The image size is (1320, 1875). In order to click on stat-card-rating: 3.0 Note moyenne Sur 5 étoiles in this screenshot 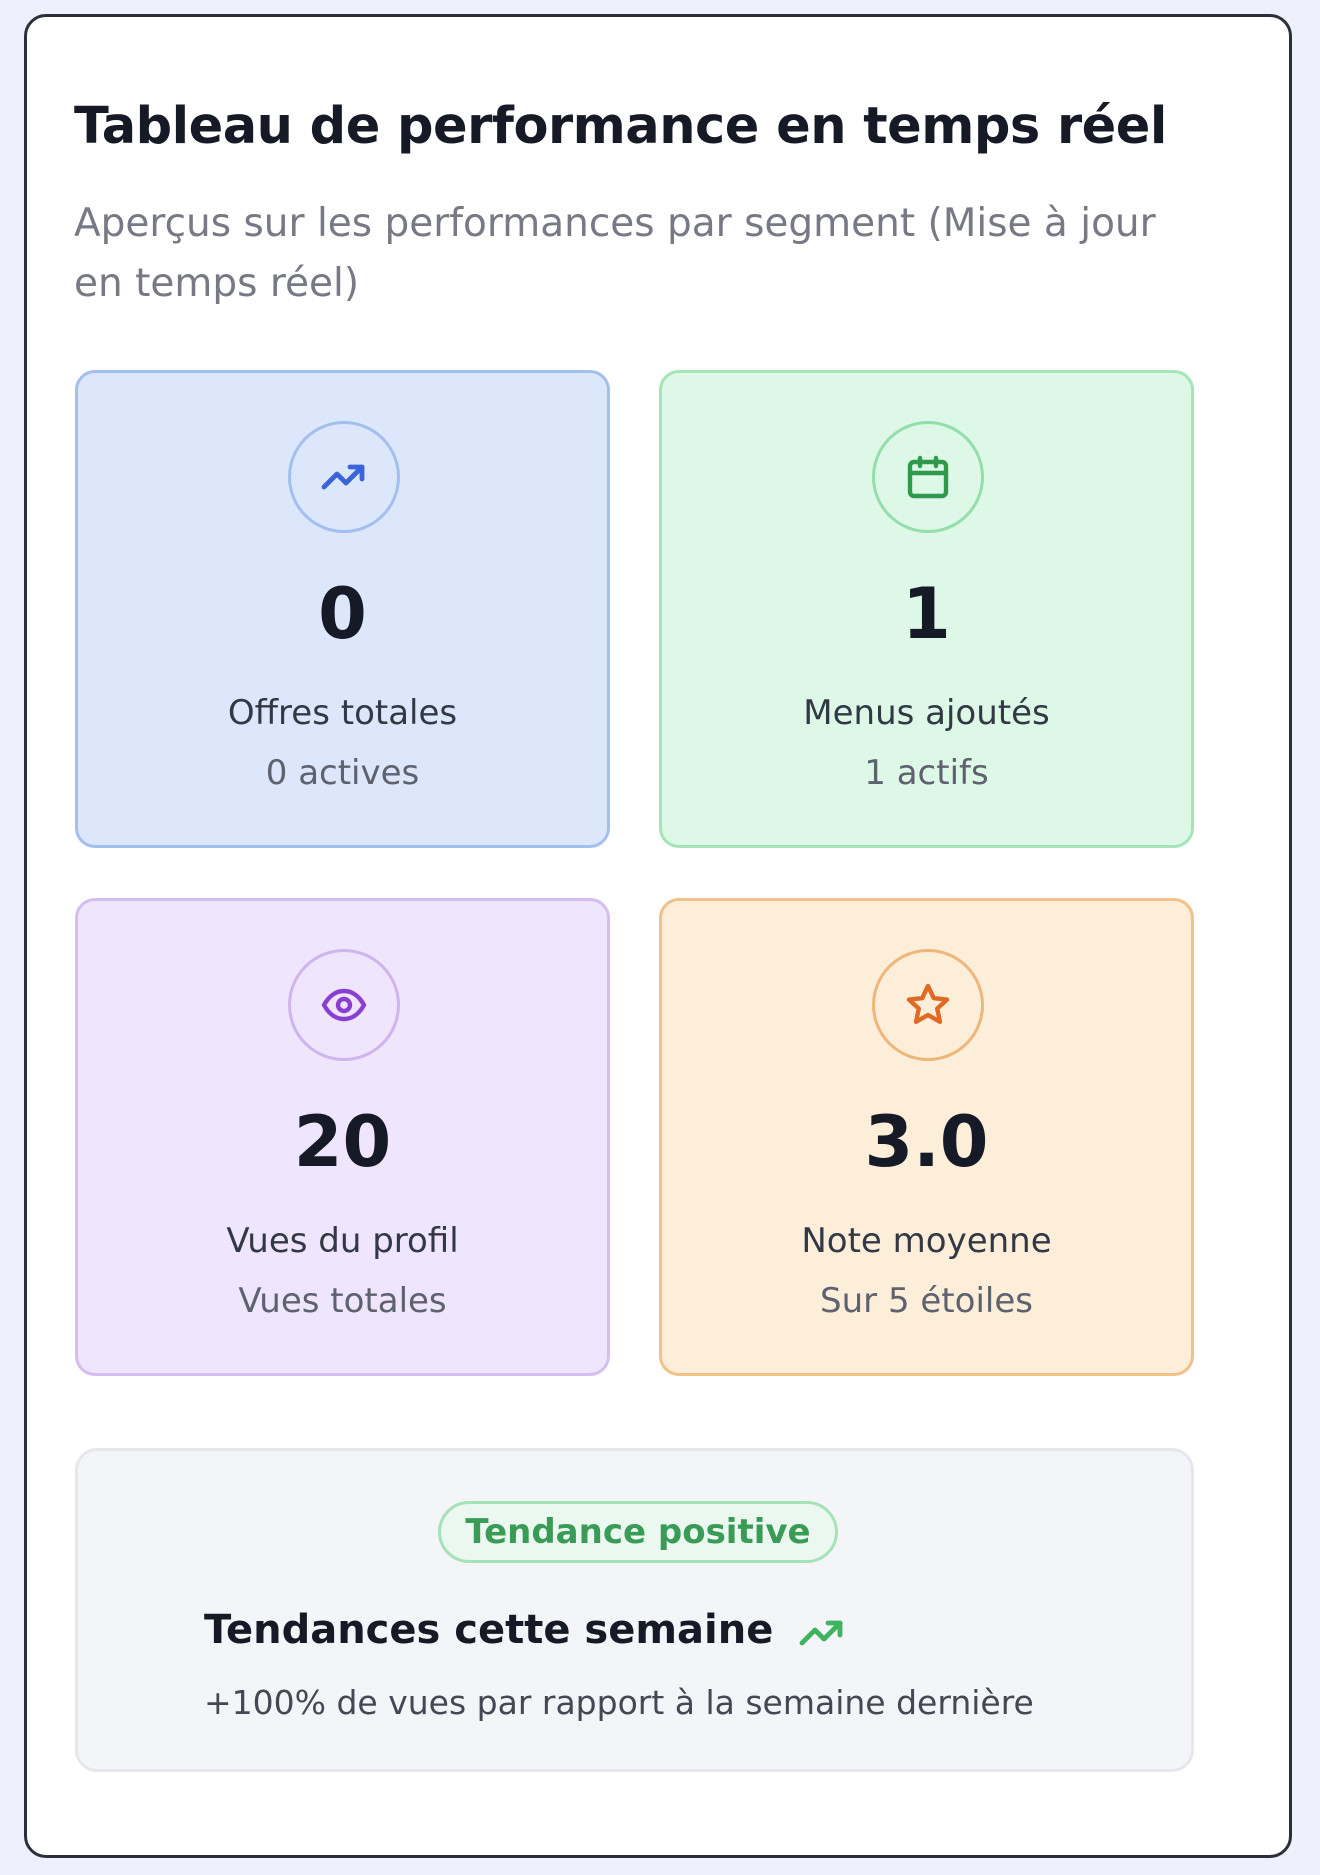, I will do `click(926, 1137)`.